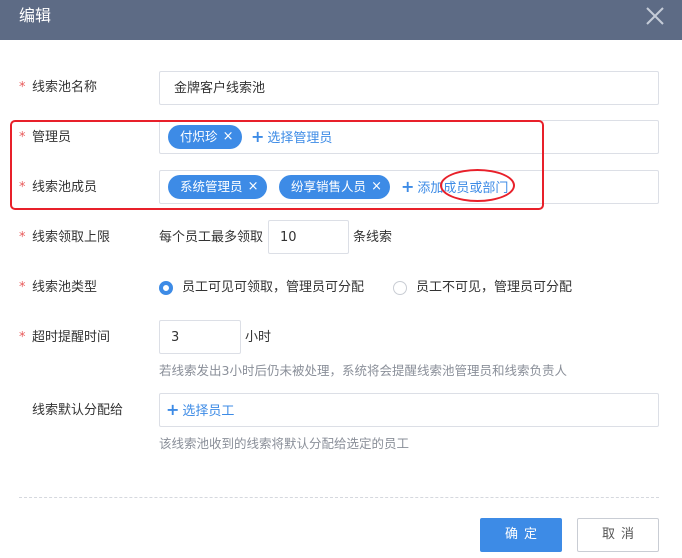 The width and height of the screenshot is (682, 558). I want to click on pool-type-option-hidden: 员工不可见，管理员可分配, so click(494, 288).